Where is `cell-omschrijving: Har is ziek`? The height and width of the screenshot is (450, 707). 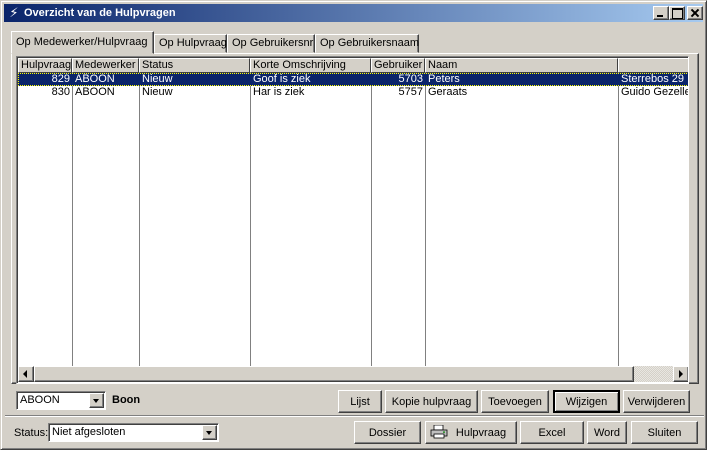
cell-omschrijving: Har is ziek is located at coordinates (279, 92).